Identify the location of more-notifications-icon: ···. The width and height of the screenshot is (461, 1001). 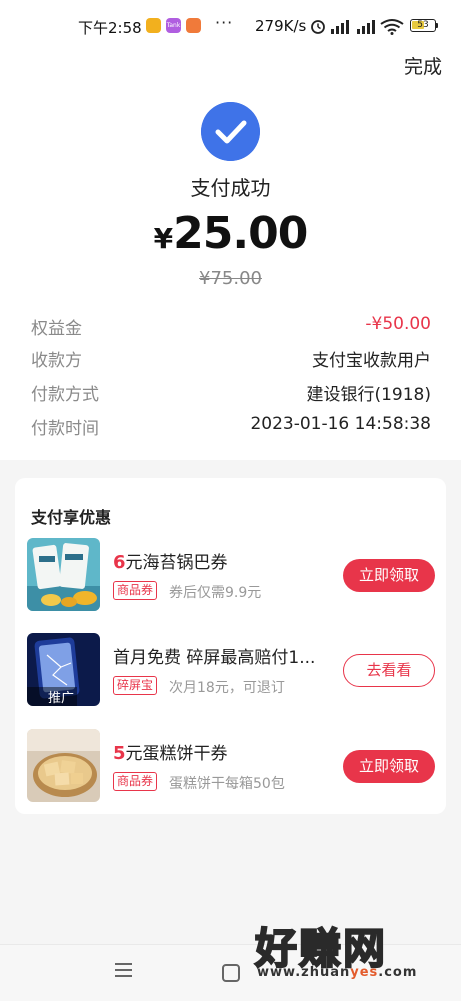
(224, 22).